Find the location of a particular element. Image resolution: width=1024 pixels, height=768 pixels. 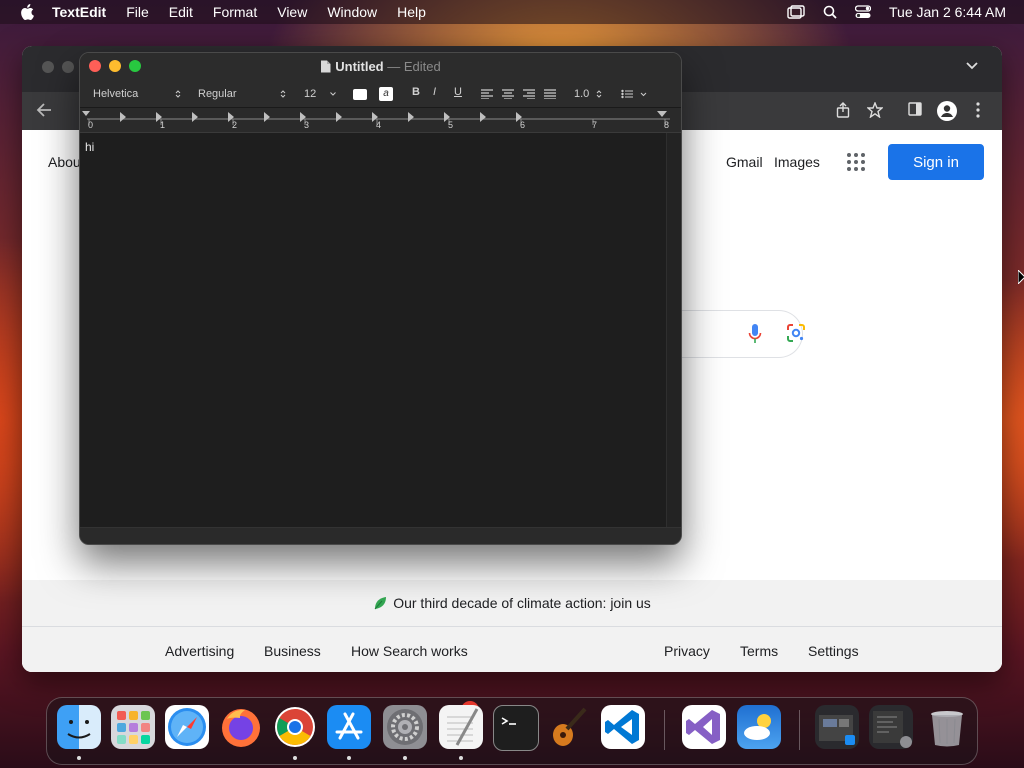

menu-help: Help is located at coordinates (411, 12).